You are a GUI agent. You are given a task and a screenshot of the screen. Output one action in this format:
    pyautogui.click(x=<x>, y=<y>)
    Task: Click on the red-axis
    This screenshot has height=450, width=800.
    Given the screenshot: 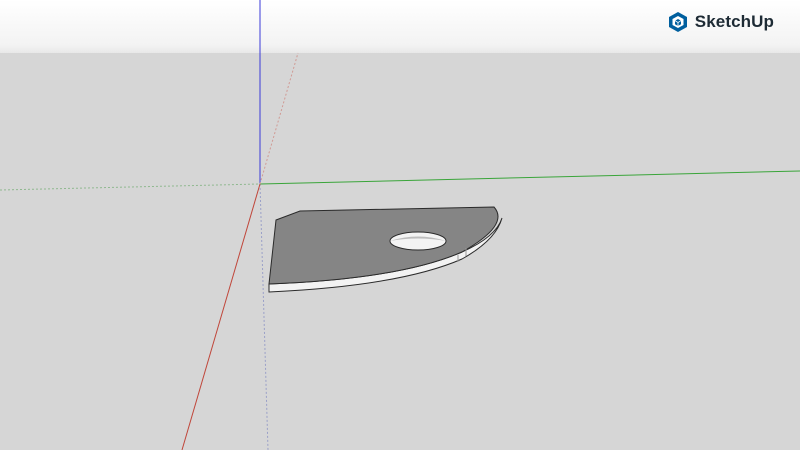 What is the action you would take?
    pyautogui.click(x=221, y=316)
    